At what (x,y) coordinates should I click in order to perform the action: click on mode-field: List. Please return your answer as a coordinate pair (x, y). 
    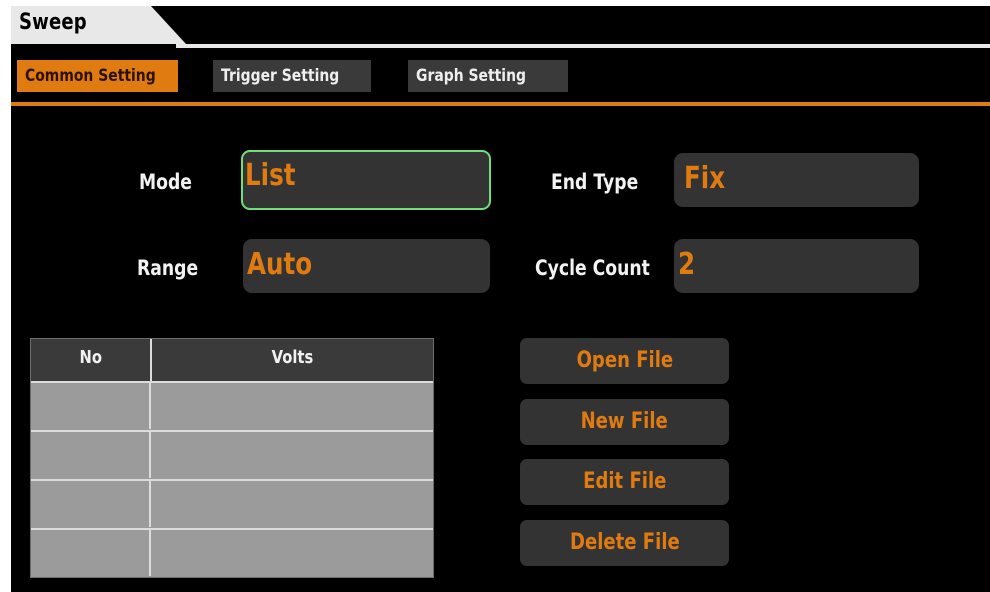
    Looking at the image, I should click on (366, 180).